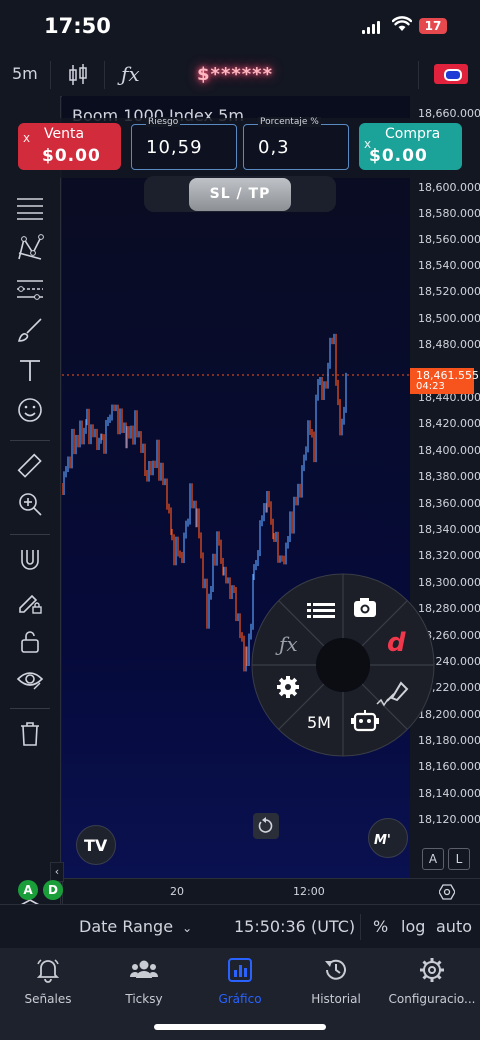  What do you see at coordinates (398, 156) in the screenshot?
I see `buy-value: $0.00` at bounding box center [398, 156].